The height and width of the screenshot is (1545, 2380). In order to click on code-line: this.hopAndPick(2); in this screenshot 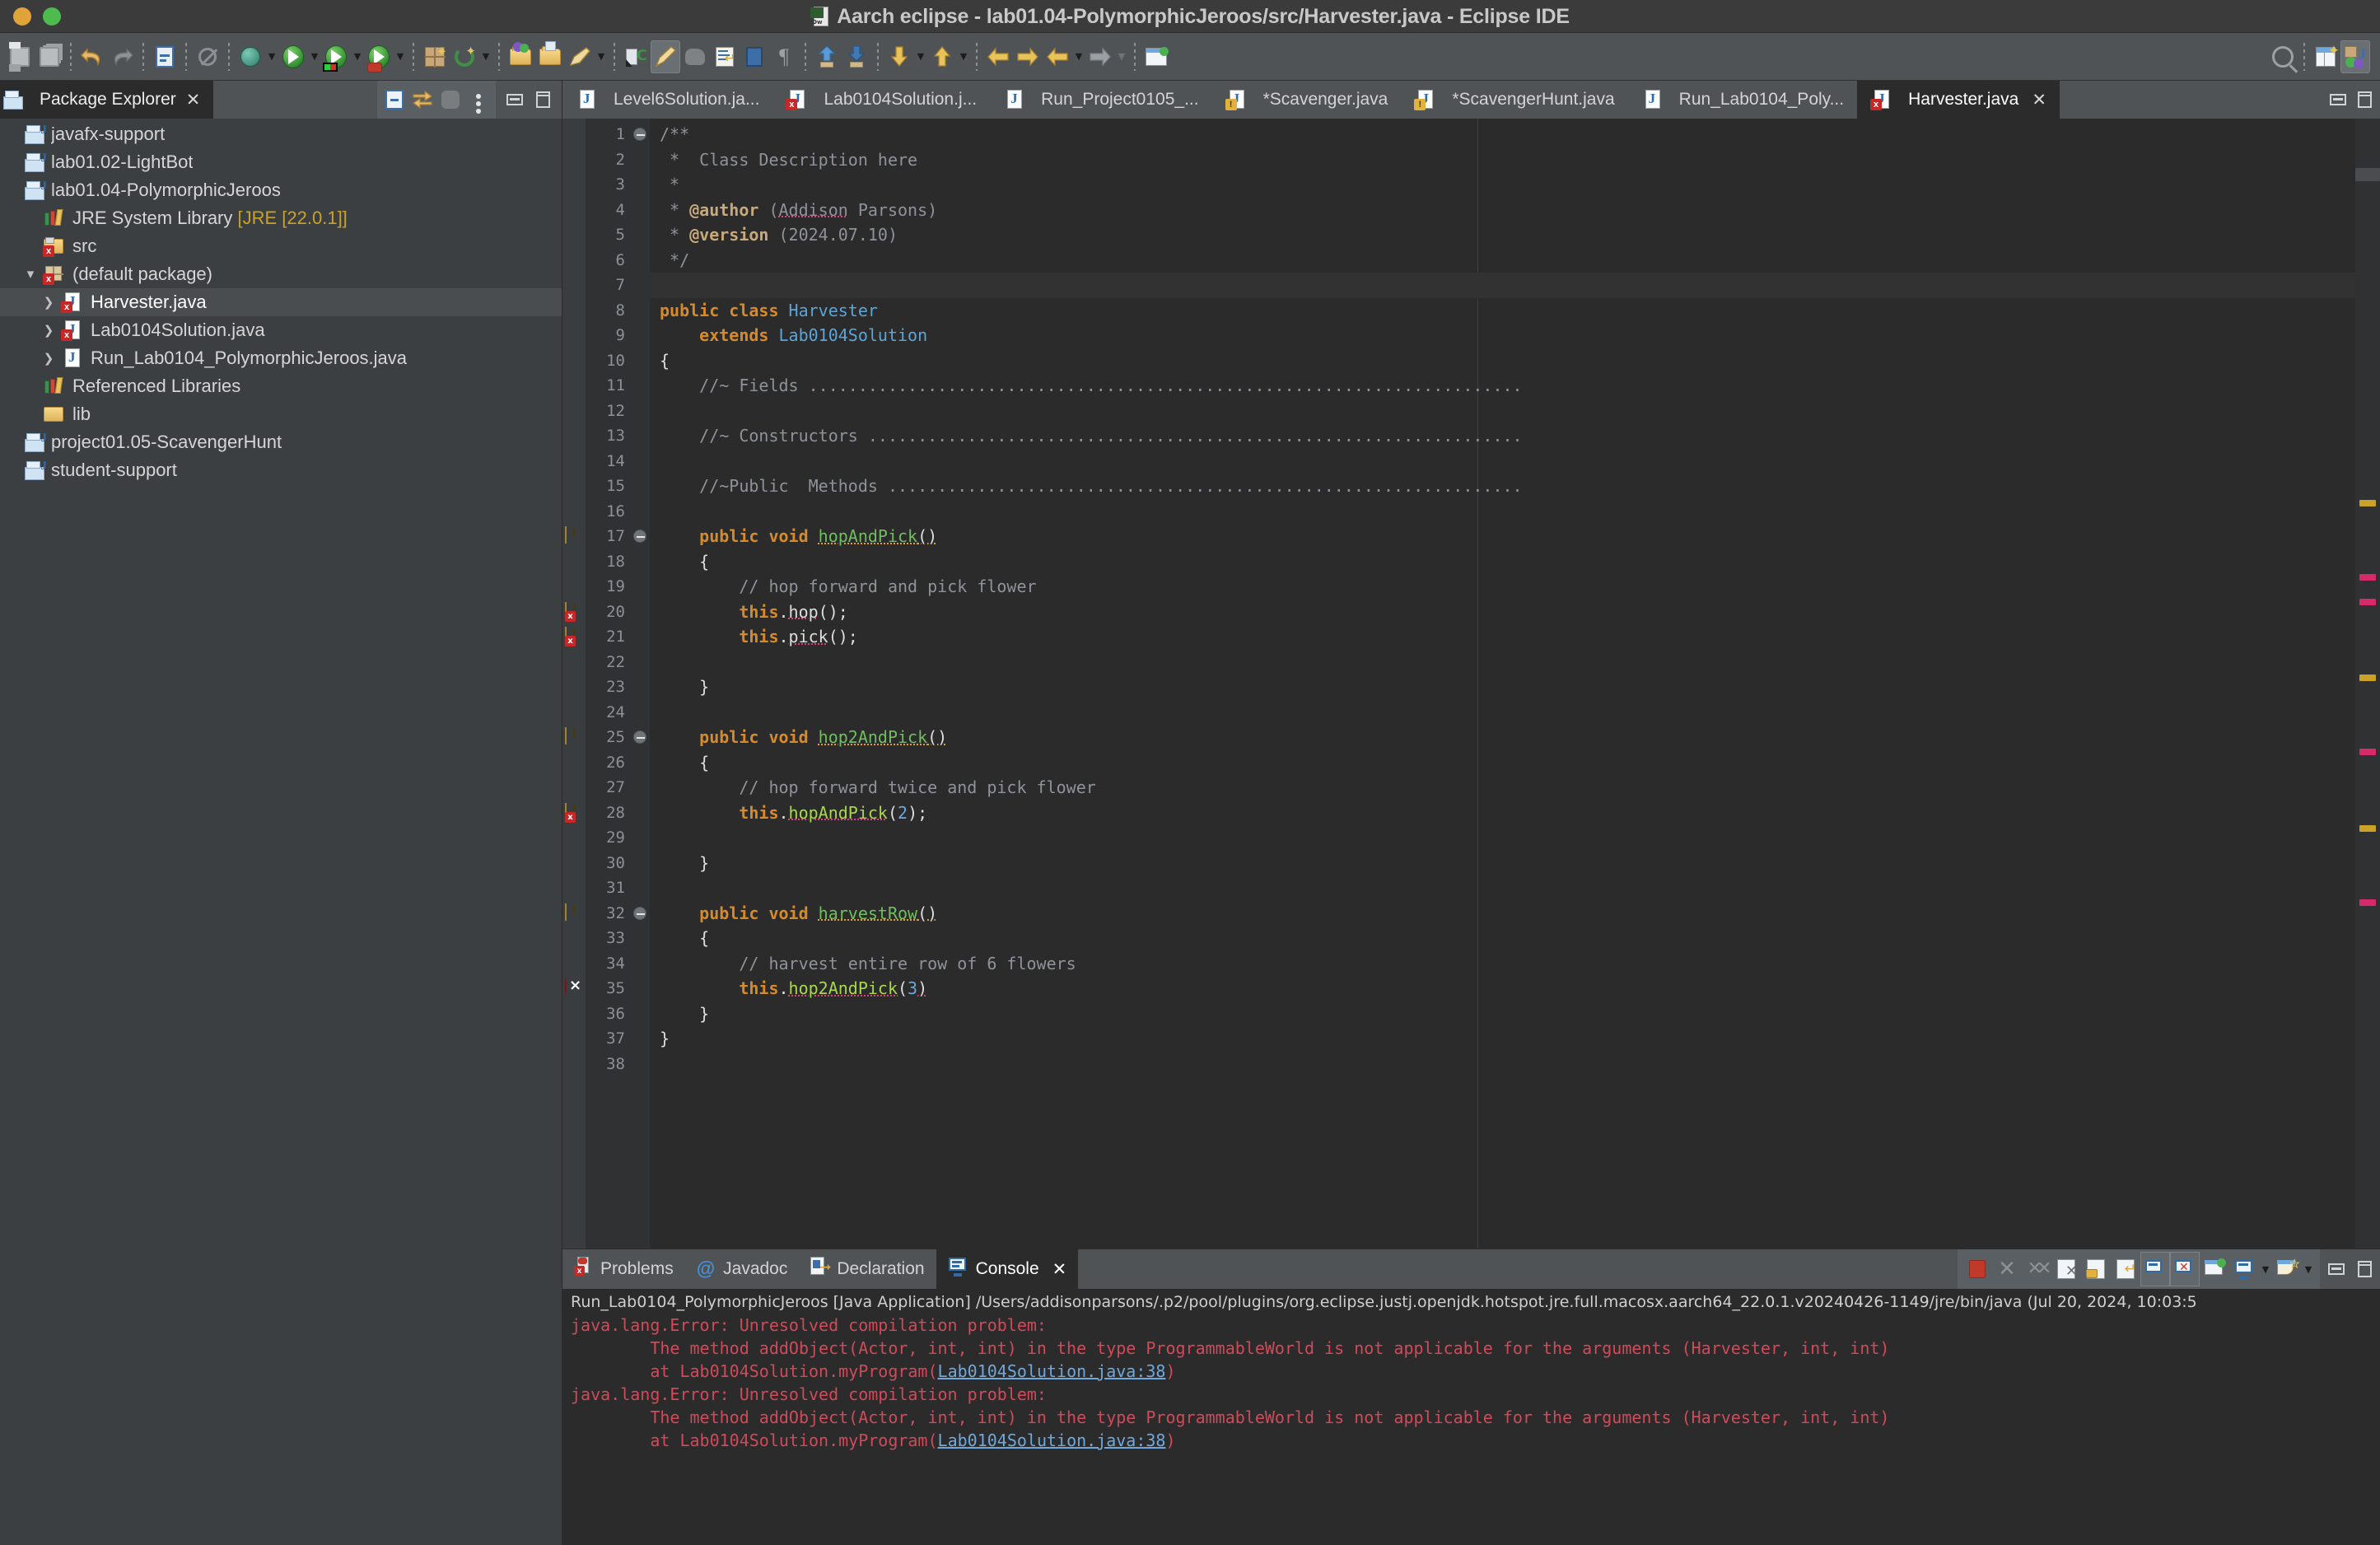, I will do `click(1502, 813)`.